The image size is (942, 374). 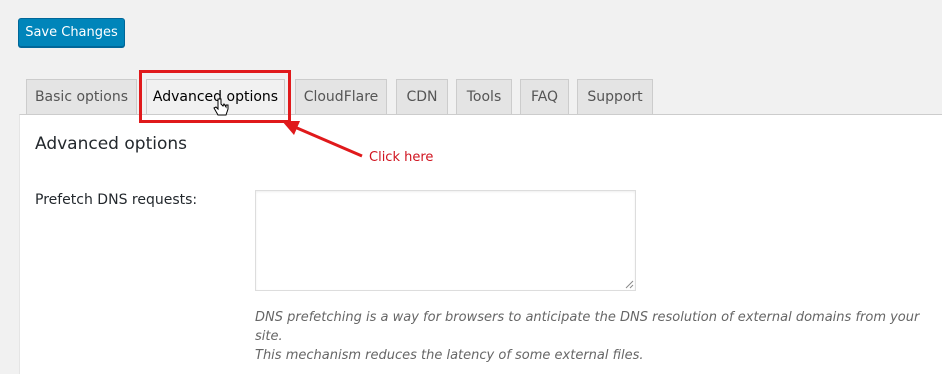 I want to click on section-title: Advanced options, so click(x=111, y=144).